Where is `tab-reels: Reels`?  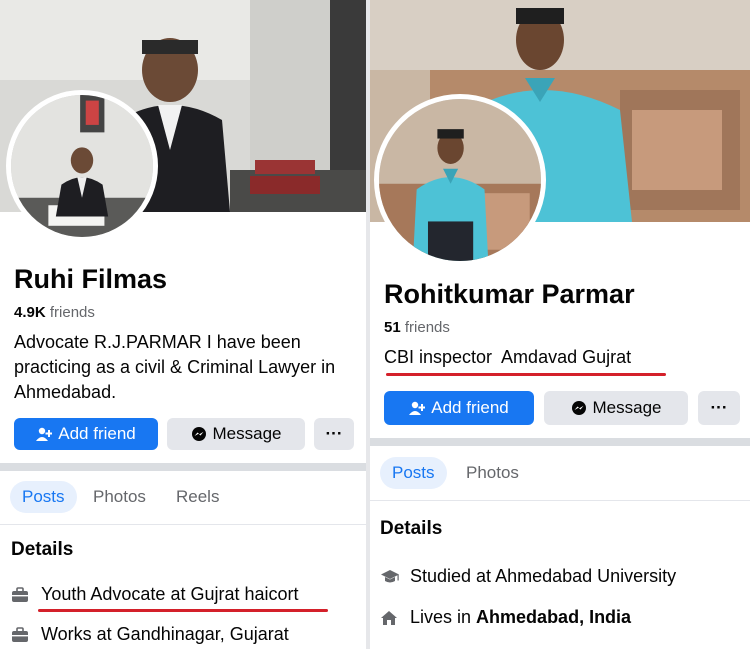 tab-reels: Reels is located at coordinates (197, 497).